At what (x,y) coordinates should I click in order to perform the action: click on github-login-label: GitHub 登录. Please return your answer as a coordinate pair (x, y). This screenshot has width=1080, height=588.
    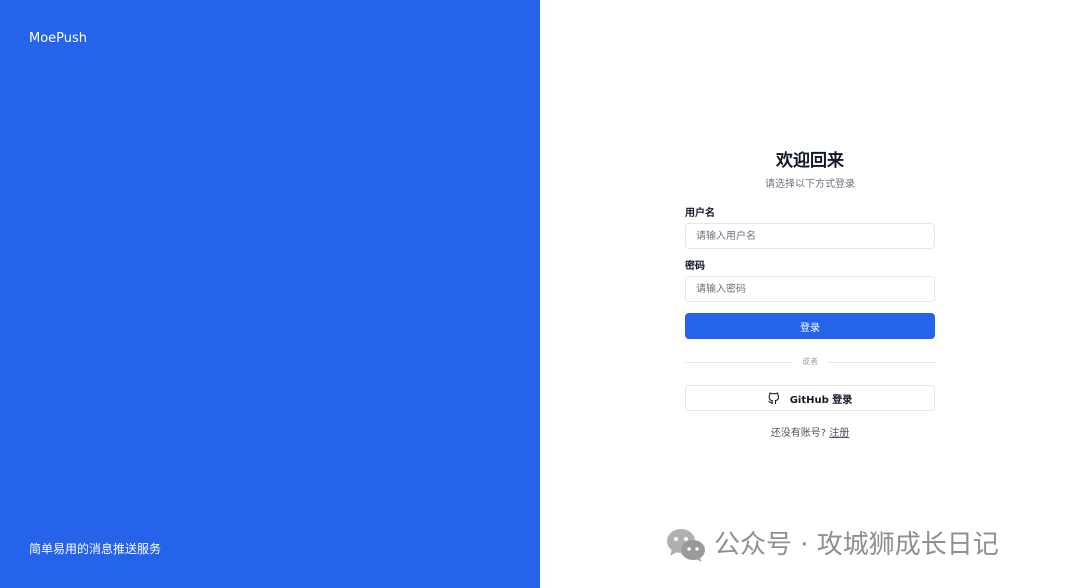
    Looking at the image, I should click on (821, 400).